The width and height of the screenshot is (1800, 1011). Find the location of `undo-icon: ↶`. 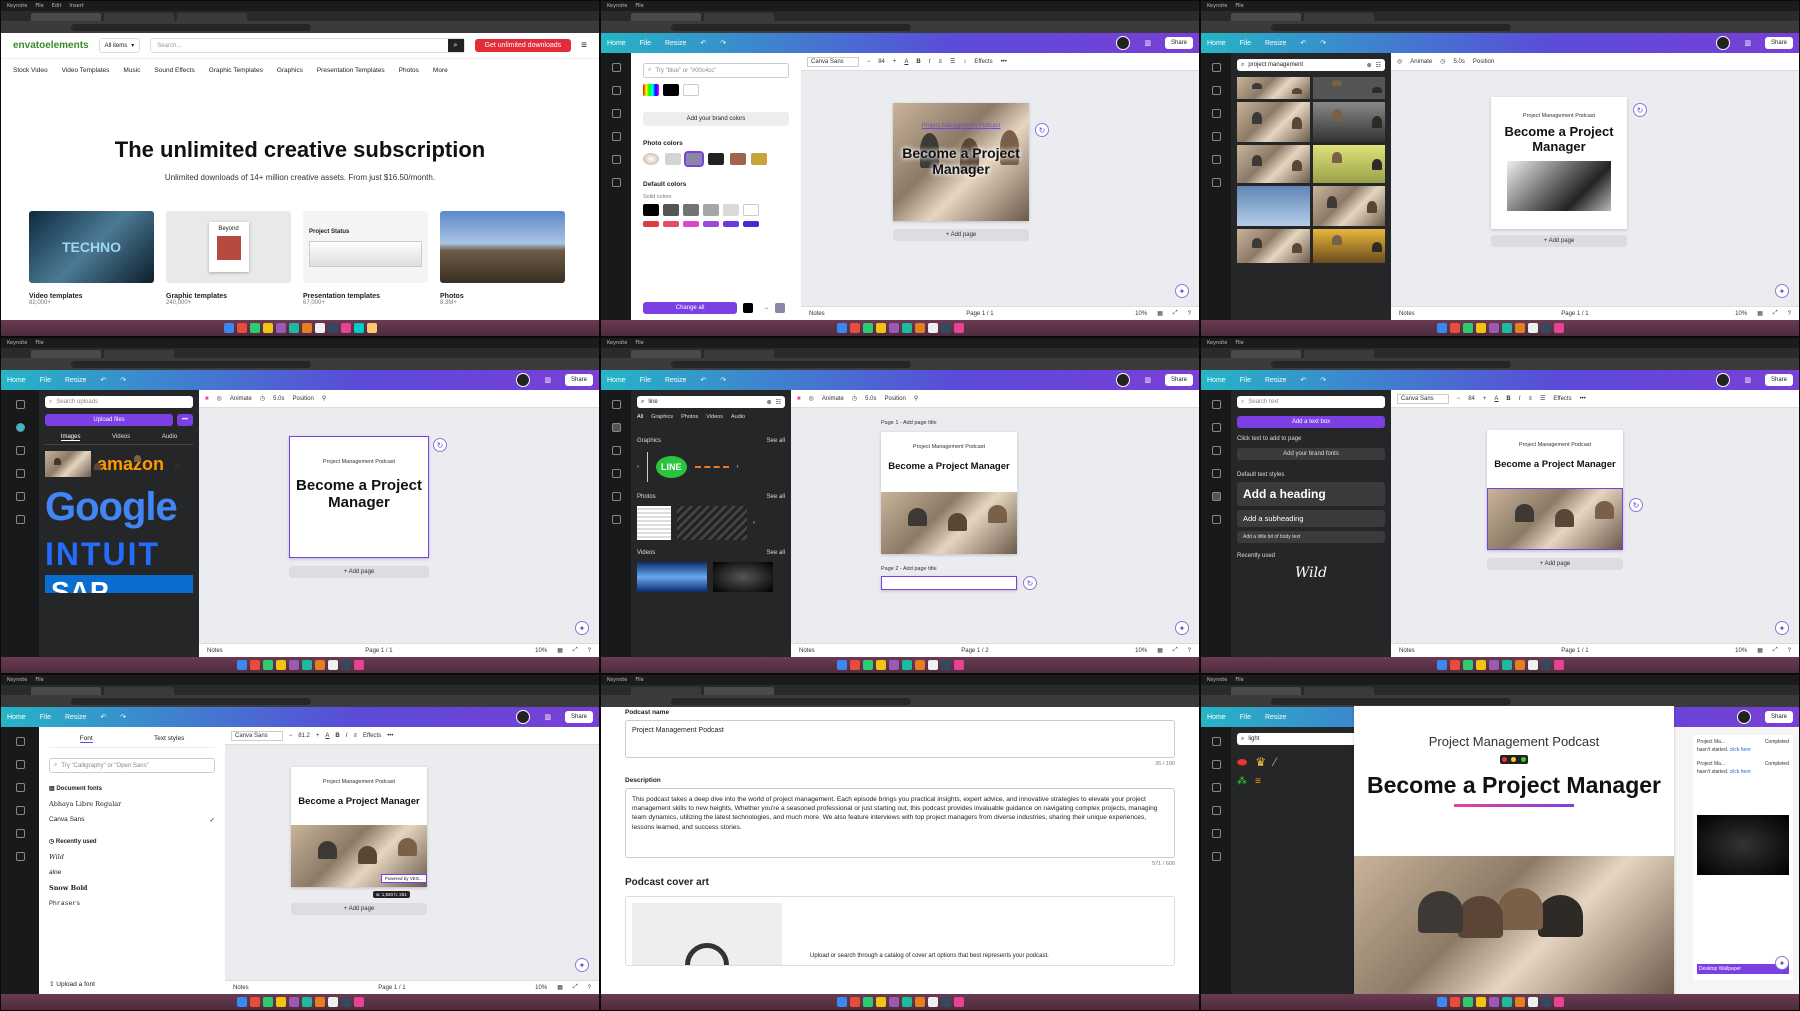

undo-icon: ↶ is located at coordinates (1303, 43).